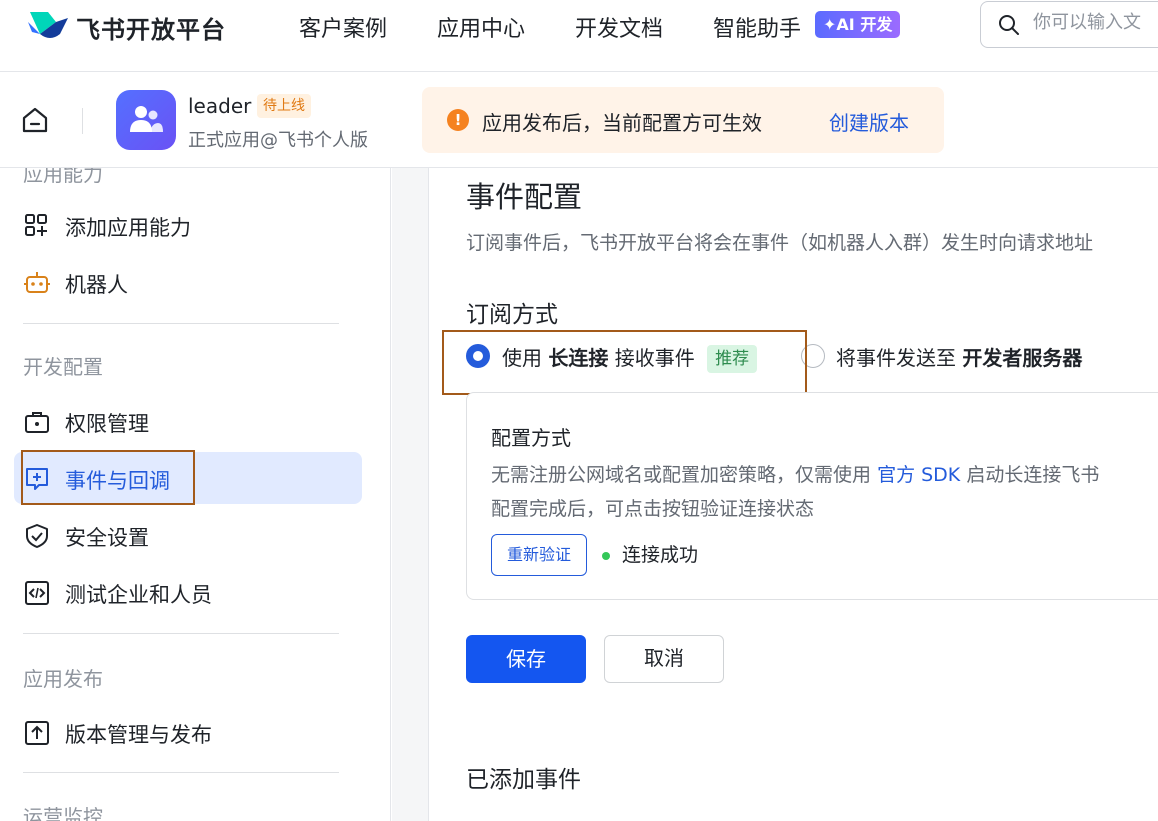 This screenshot has height=821, width=1158. What do you see at coordinates (48, 25) in the screenshot?
I see `feishu-logo` at bounding box center [48, 25].